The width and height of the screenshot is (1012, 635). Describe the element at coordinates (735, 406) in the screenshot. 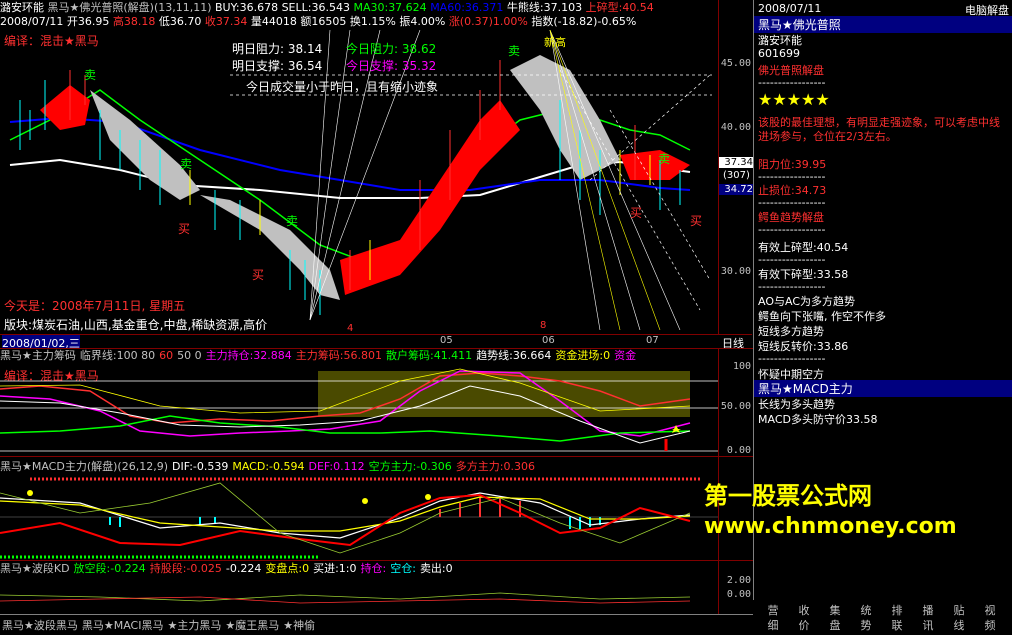

I see `axis-label: 50.00` at that location.